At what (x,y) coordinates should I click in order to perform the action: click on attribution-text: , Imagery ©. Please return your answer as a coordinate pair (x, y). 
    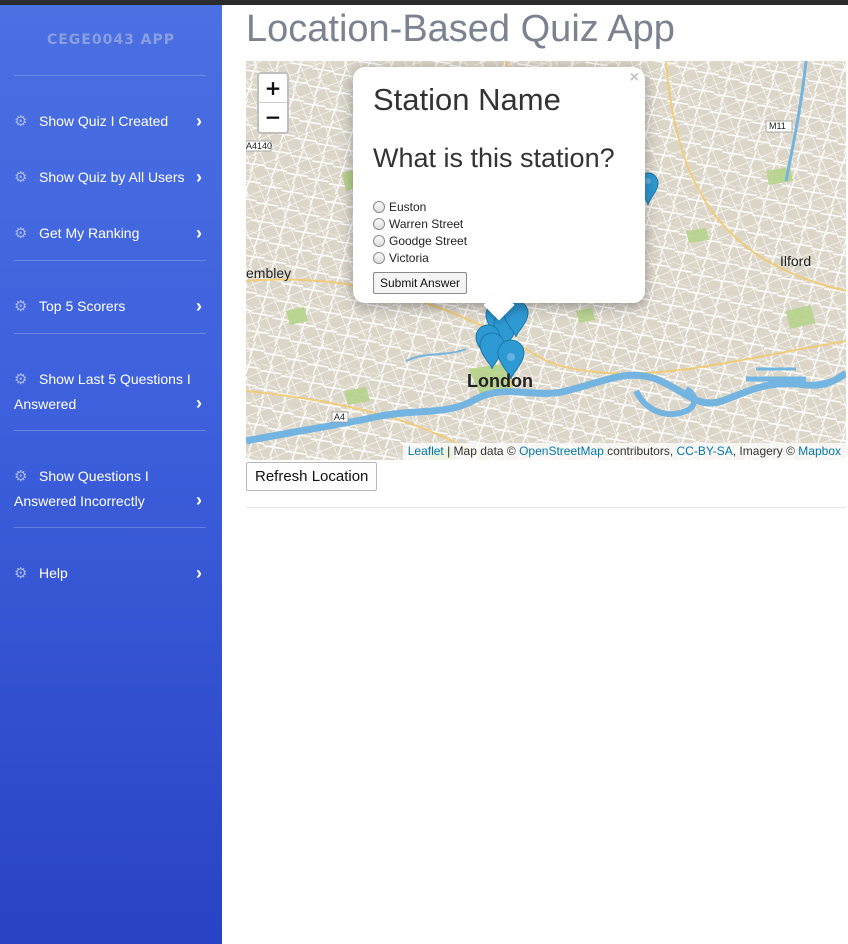
    Looking at the image, I should click on (765, 451).